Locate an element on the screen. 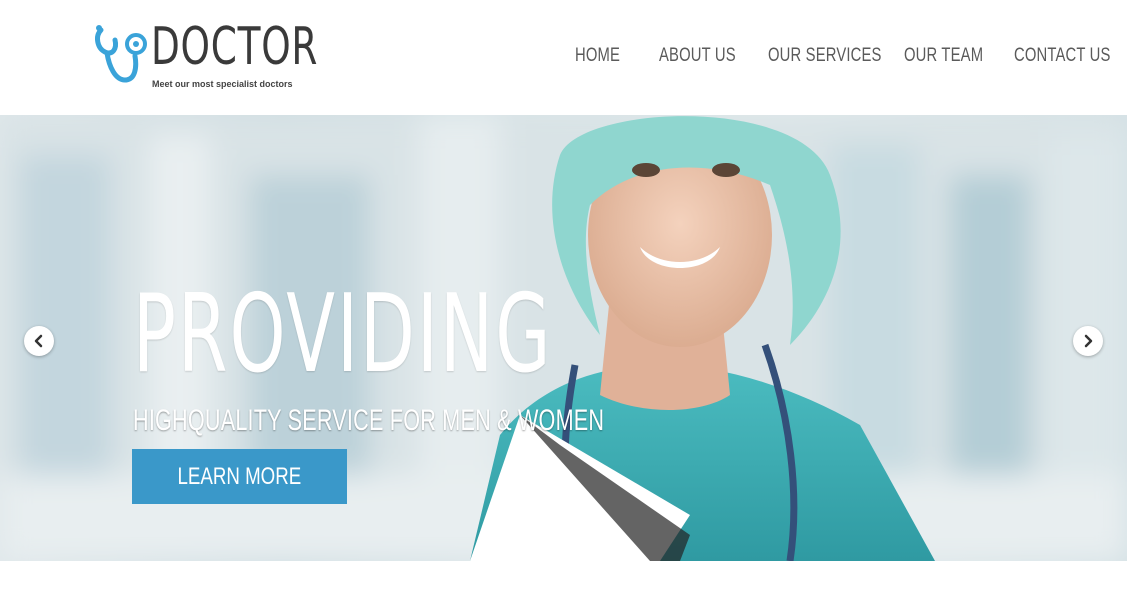 Image resolution: width=1127 pixels, height=594 pixels. learn-more-label: LEARN MORE is located at coordinates (239, 476).